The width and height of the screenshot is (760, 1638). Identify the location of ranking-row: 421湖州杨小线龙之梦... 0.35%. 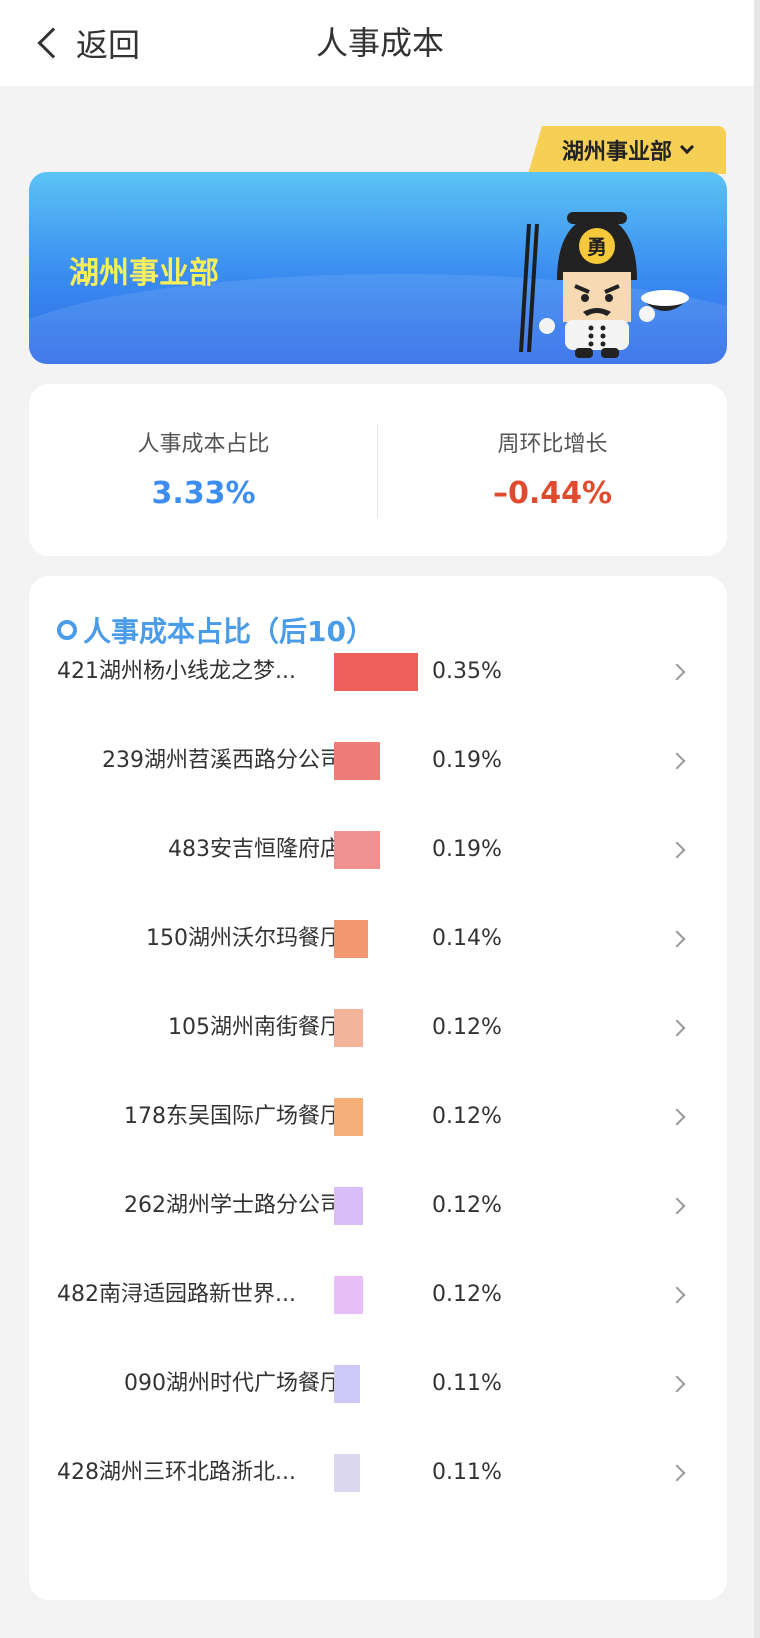
(378, 672).